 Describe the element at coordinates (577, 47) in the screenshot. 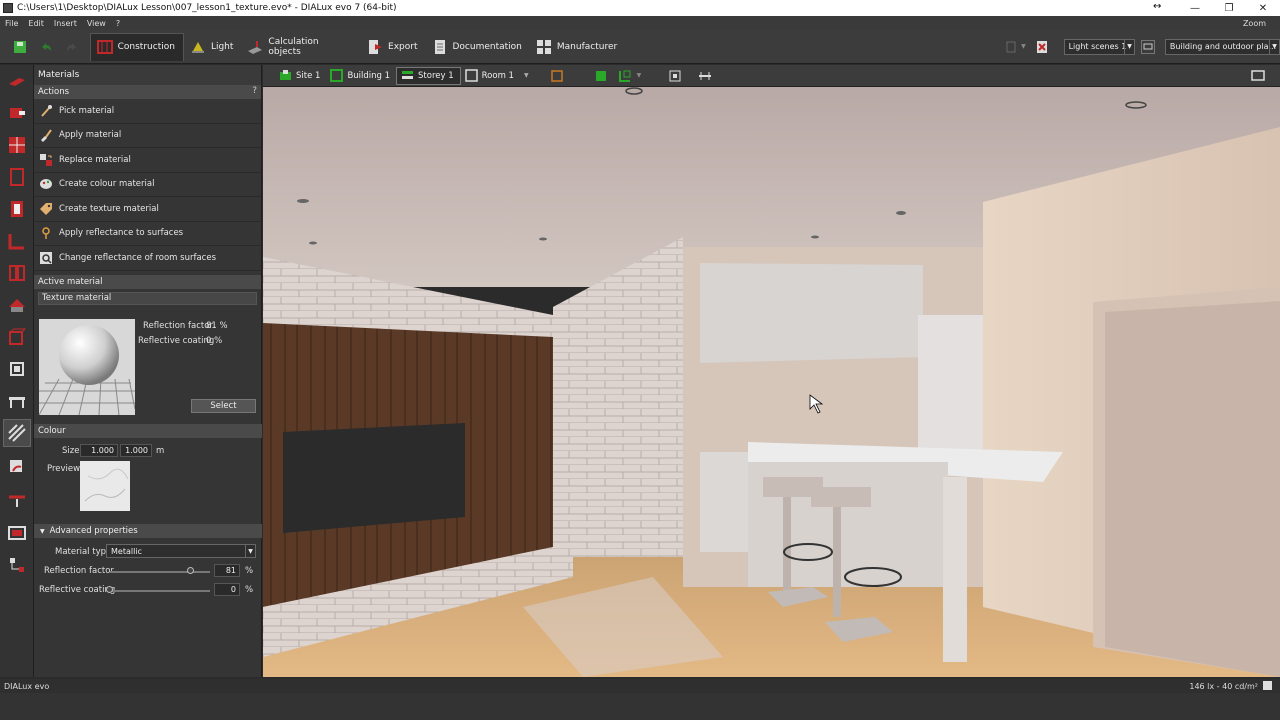

I see `tab-manufacturer: Manufacturer` at that location.